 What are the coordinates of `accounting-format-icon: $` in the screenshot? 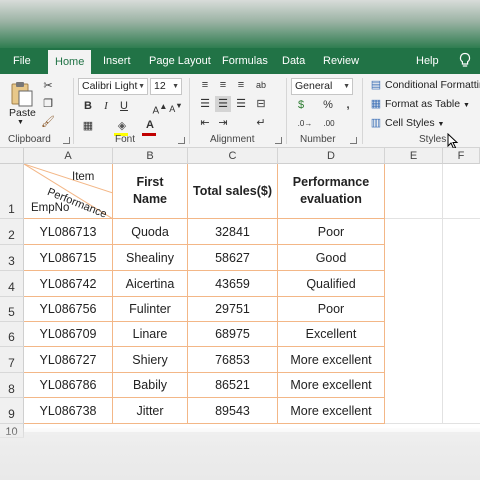 It's located at (301, 105).